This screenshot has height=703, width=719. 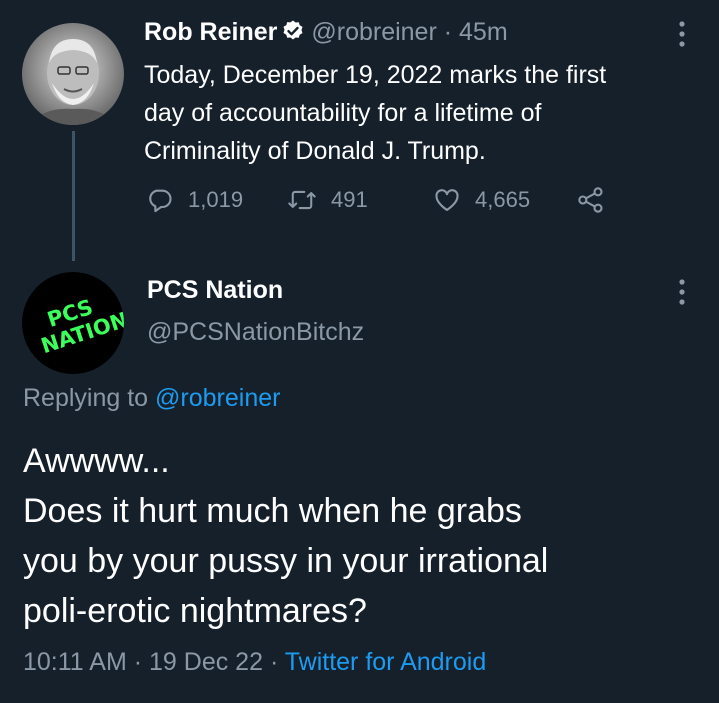 What do you see at coordinates (215, 290) in the screenshot?
I see `reply-display-name: PCS Nation` at bounding box center [215, 290].